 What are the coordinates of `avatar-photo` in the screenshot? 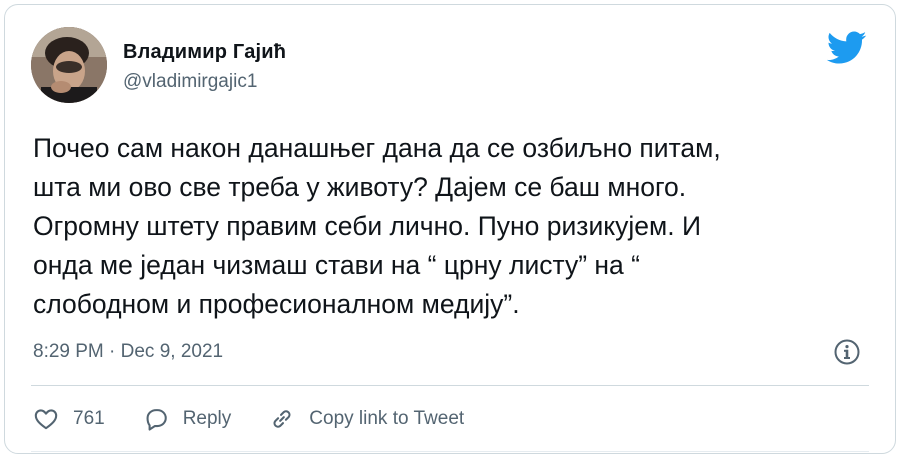 It's located at (69, 65).